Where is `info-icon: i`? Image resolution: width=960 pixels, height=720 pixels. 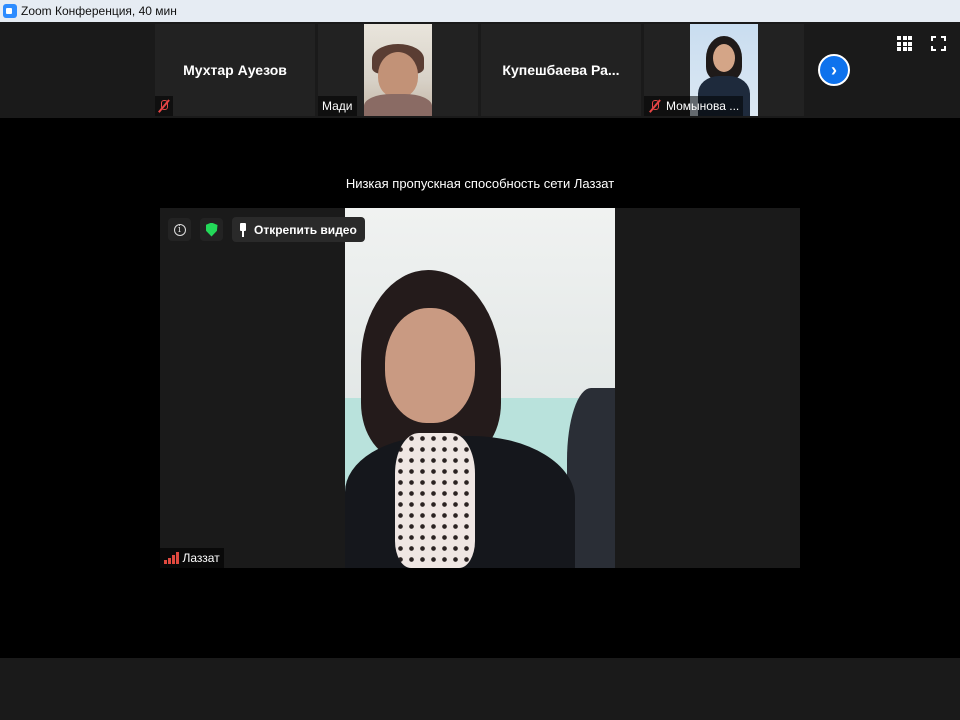
info-icon: i is located at coordinates (179, 229).